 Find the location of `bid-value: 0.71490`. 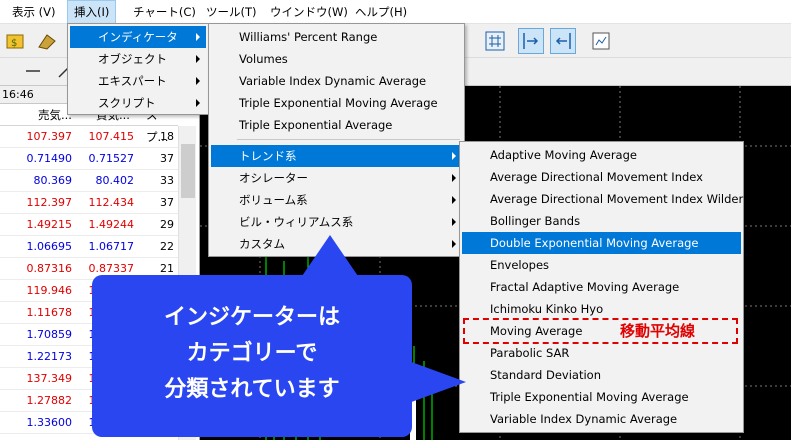

bid-value: 0.71490 is located at coordinates (49, 158).